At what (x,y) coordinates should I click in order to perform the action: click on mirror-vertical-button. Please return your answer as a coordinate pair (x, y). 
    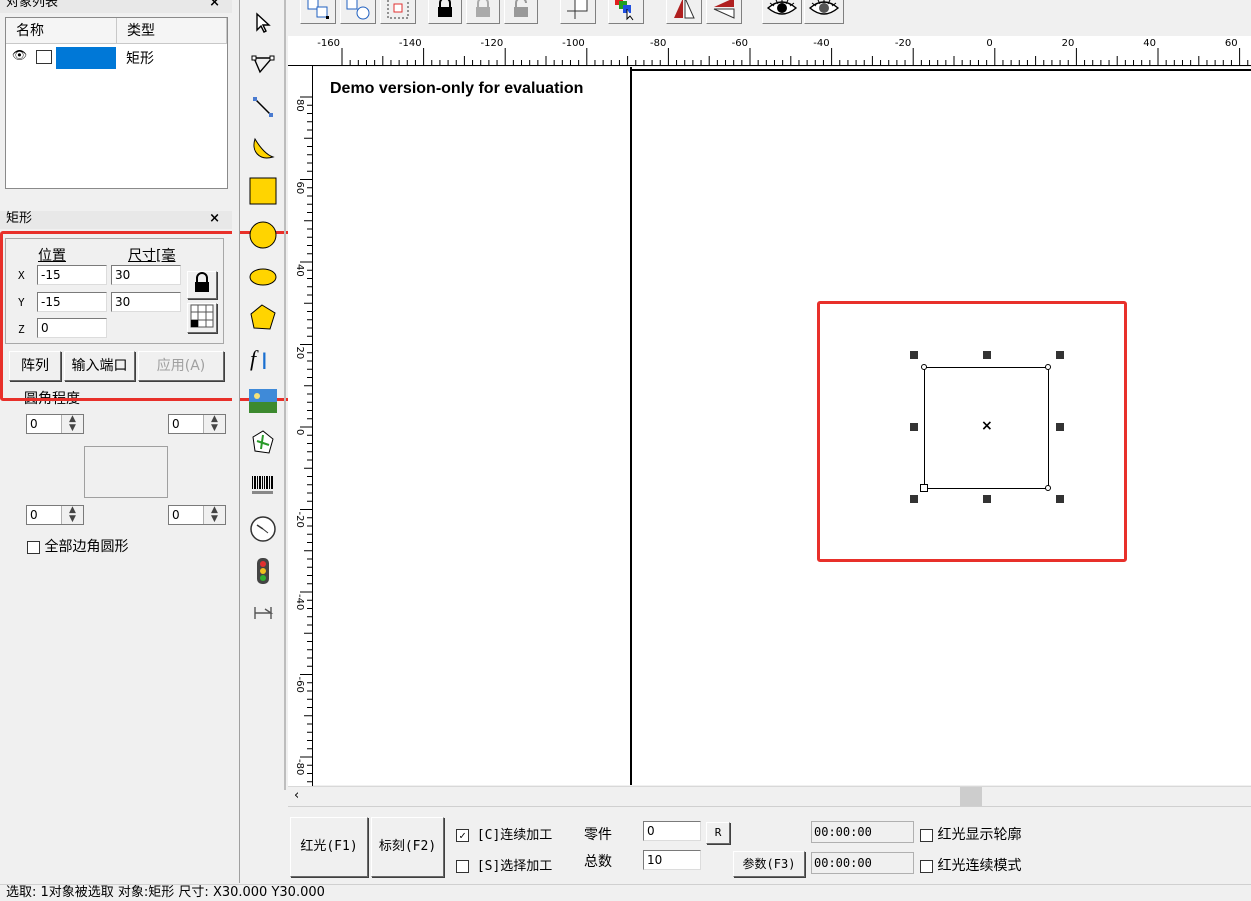
    Looking at the image, I should click on (724, 12).